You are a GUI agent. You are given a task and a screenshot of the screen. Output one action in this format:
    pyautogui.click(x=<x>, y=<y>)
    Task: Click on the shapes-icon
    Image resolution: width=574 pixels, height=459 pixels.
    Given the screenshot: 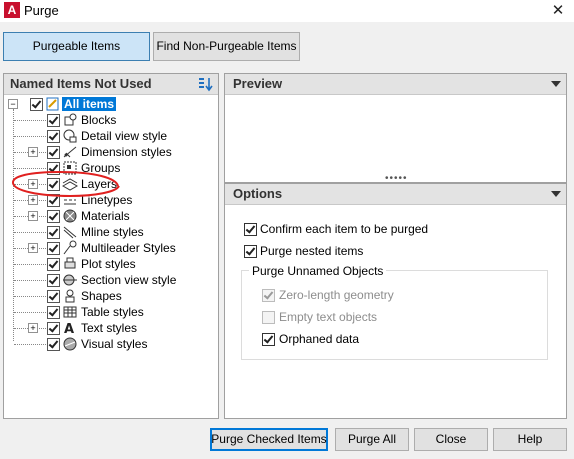 What is the action you would take?
    pyautogui.click(x=70, y=296)
    